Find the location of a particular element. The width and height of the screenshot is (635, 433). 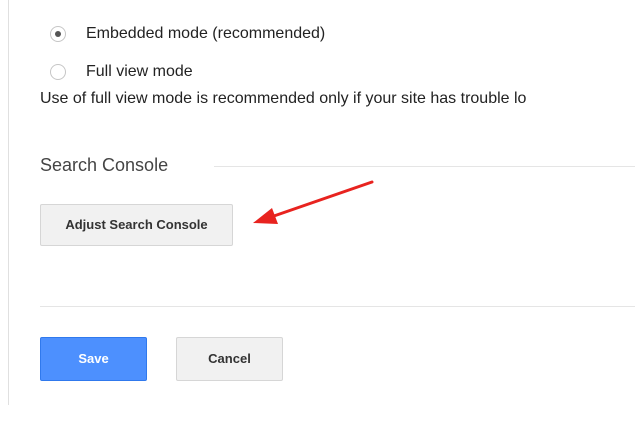

left-border is located at coordinates (8, 202).